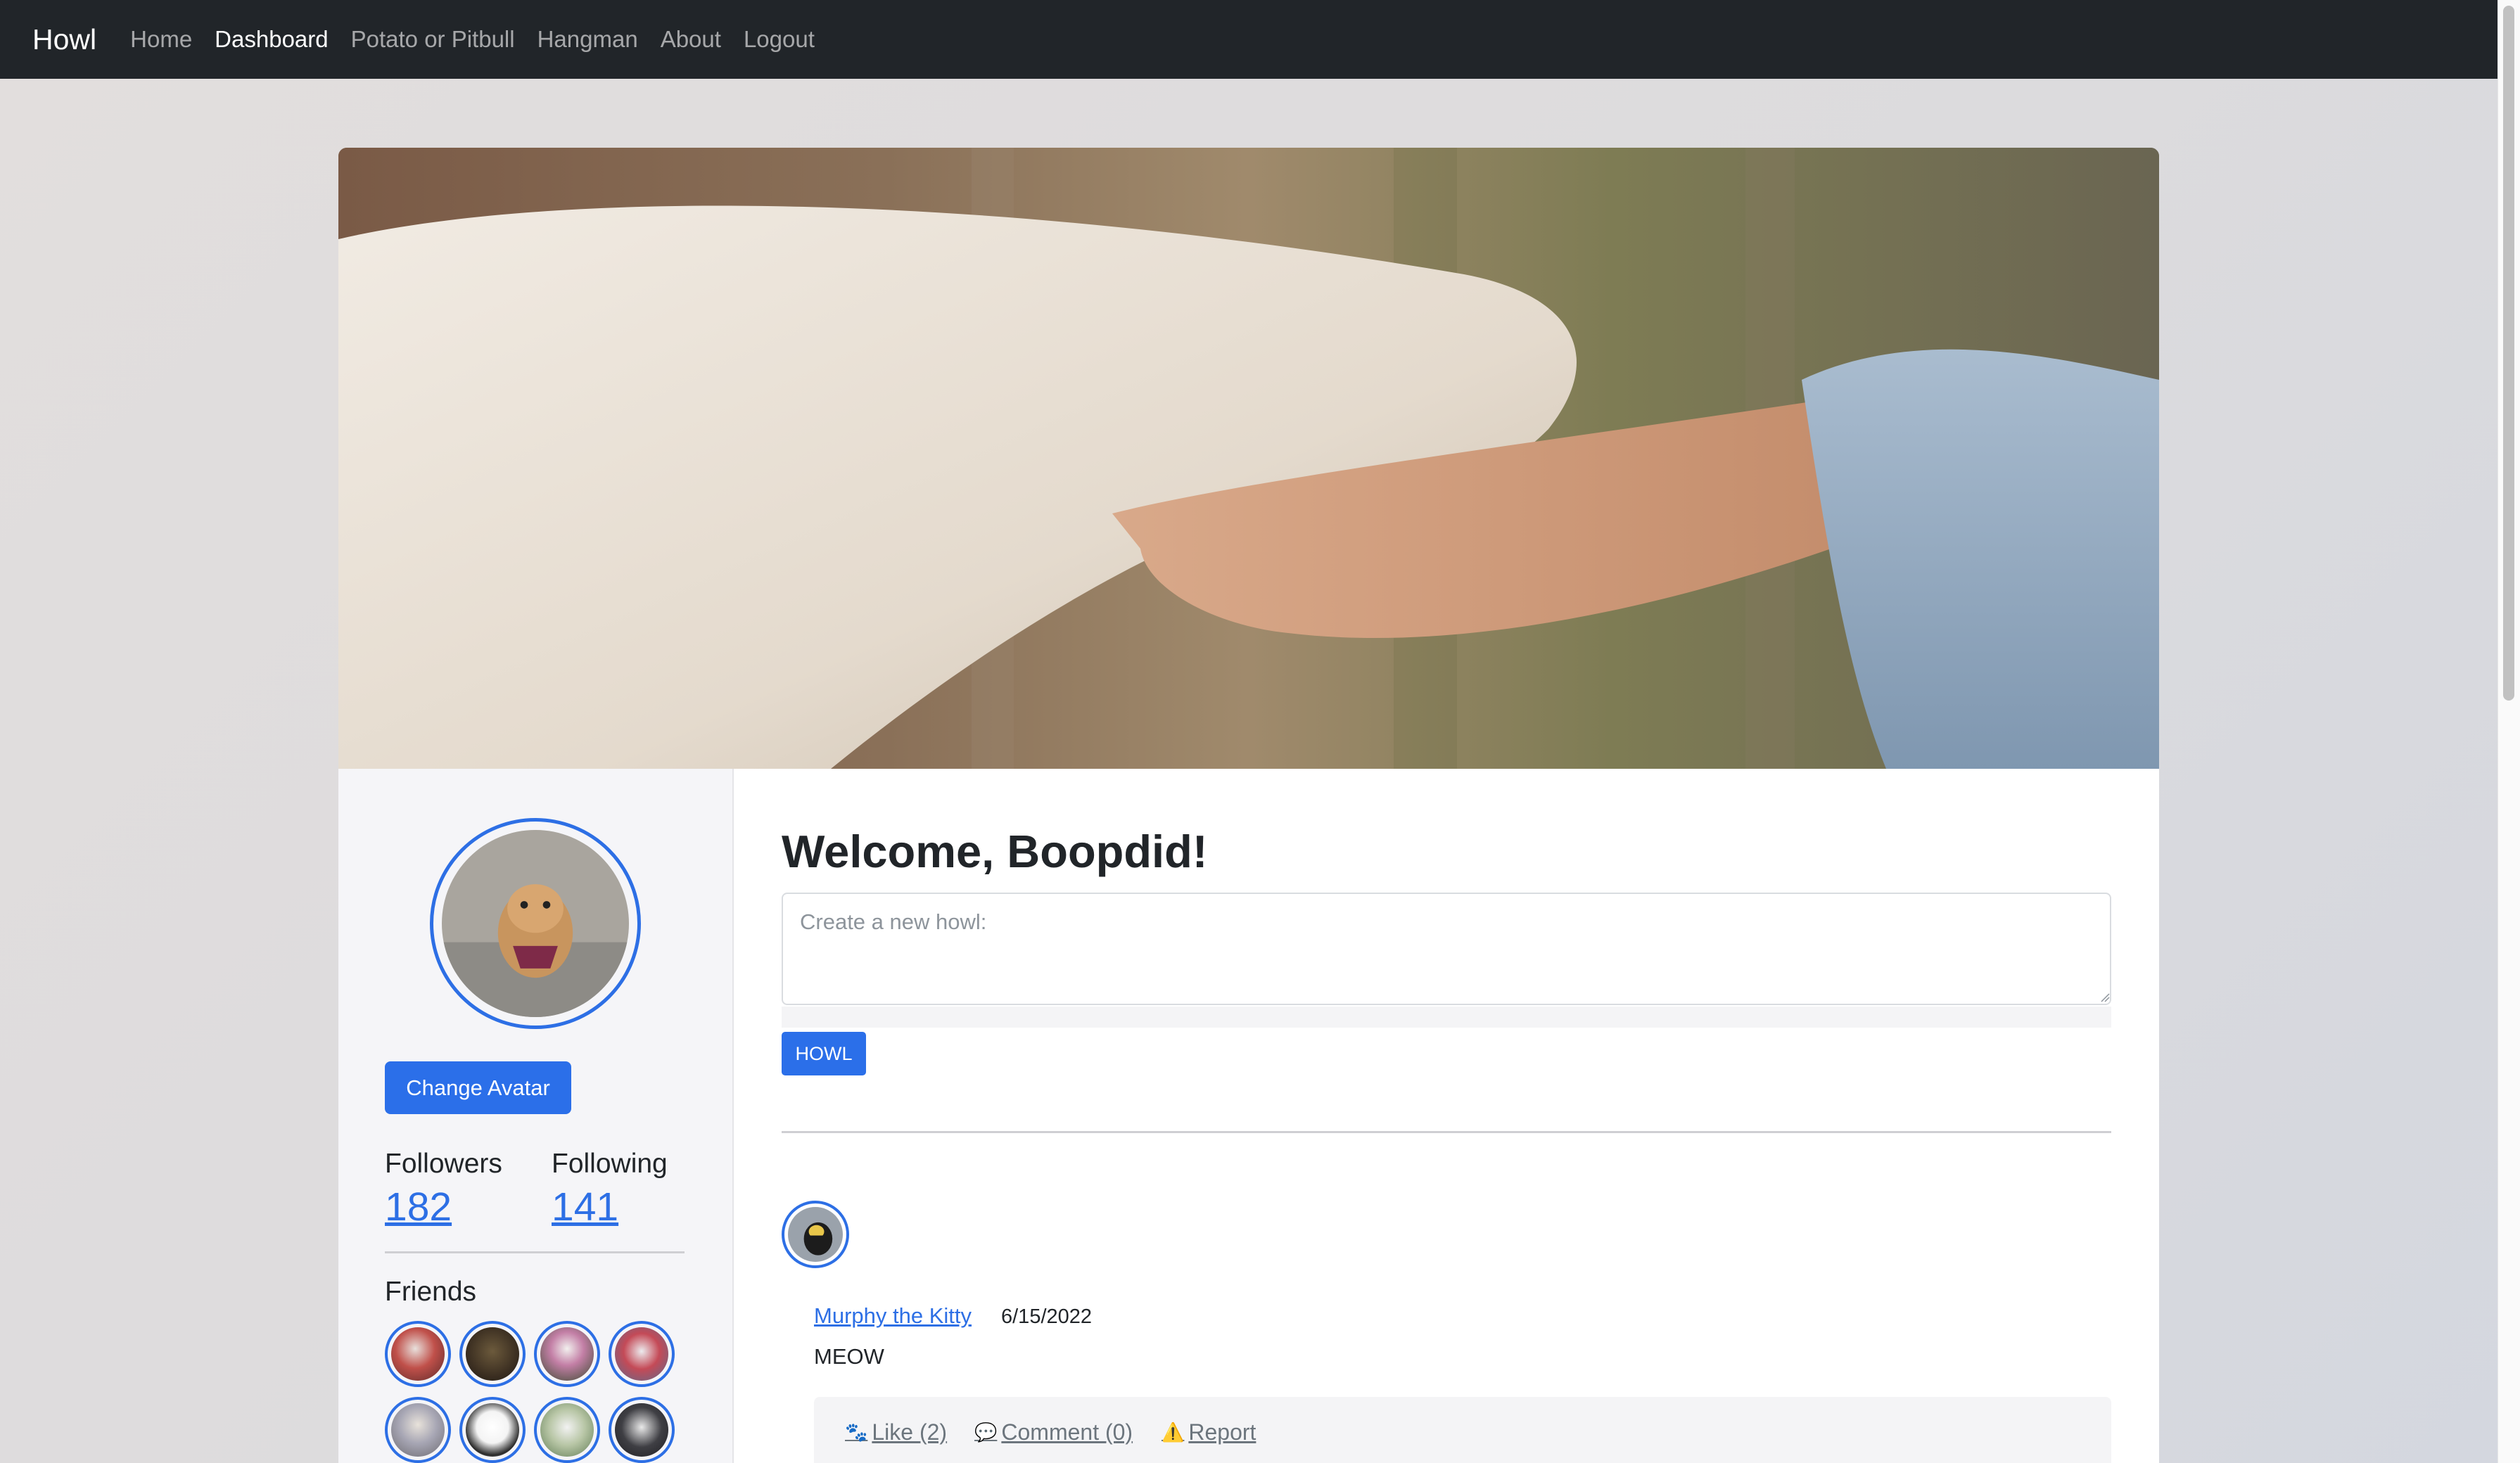 The width and height of the screenshot is (2520, 1463). What do you see at coordinates (478, 1087) in the screenshot?
I see `change-avatar-button: Change Avatar` at bounding box center [478, 1087].